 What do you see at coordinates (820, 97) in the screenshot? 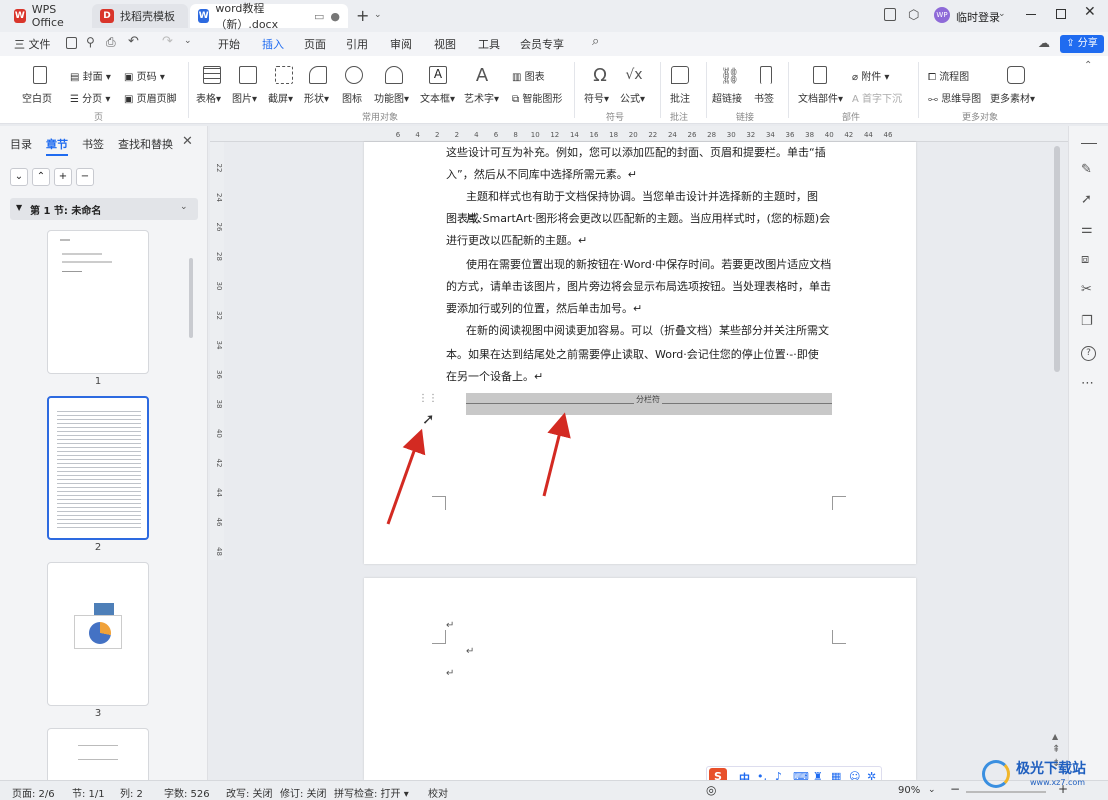
I see `doc-parts-button: 文档部件▾` at bounding box center [820, 97].